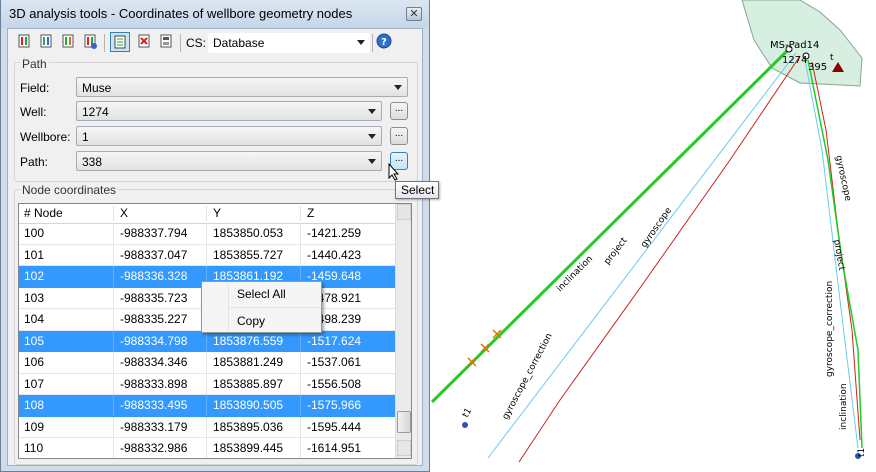 Image resolution: width=876 pixels, height=472 pixels. I want to click on cell-node: 104, so click(34, 319).